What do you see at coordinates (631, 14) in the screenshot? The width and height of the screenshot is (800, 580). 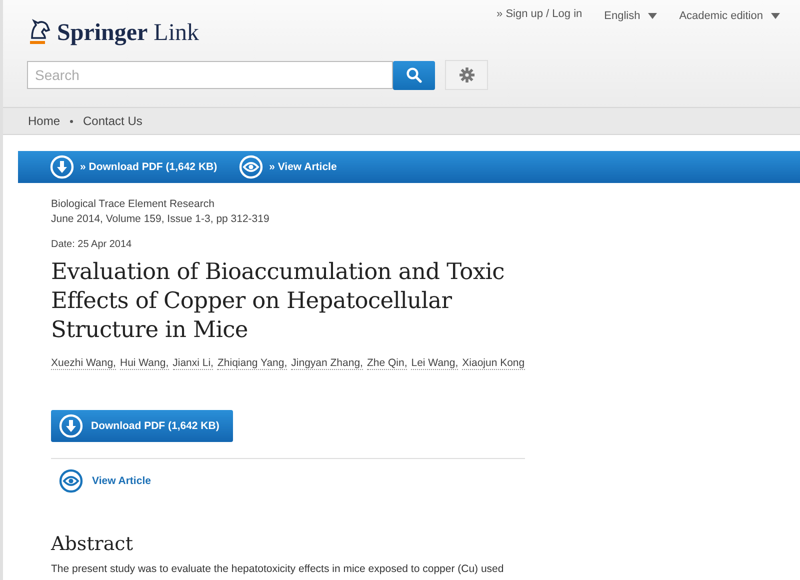 I see `language-menu: English` at bounding box center [631, 14].